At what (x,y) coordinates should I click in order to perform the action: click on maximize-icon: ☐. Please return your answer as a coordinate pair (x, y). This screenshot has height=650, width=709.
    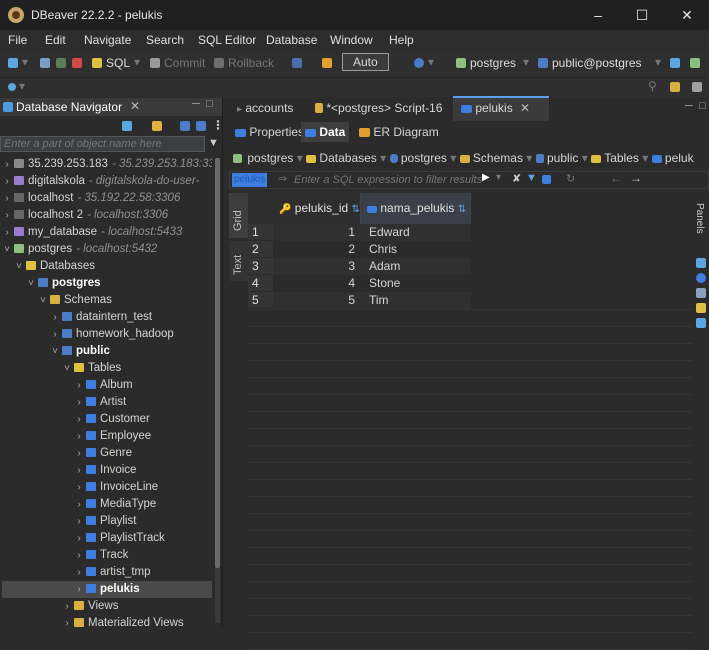
    Looking at the image, I should click on (642, 15).